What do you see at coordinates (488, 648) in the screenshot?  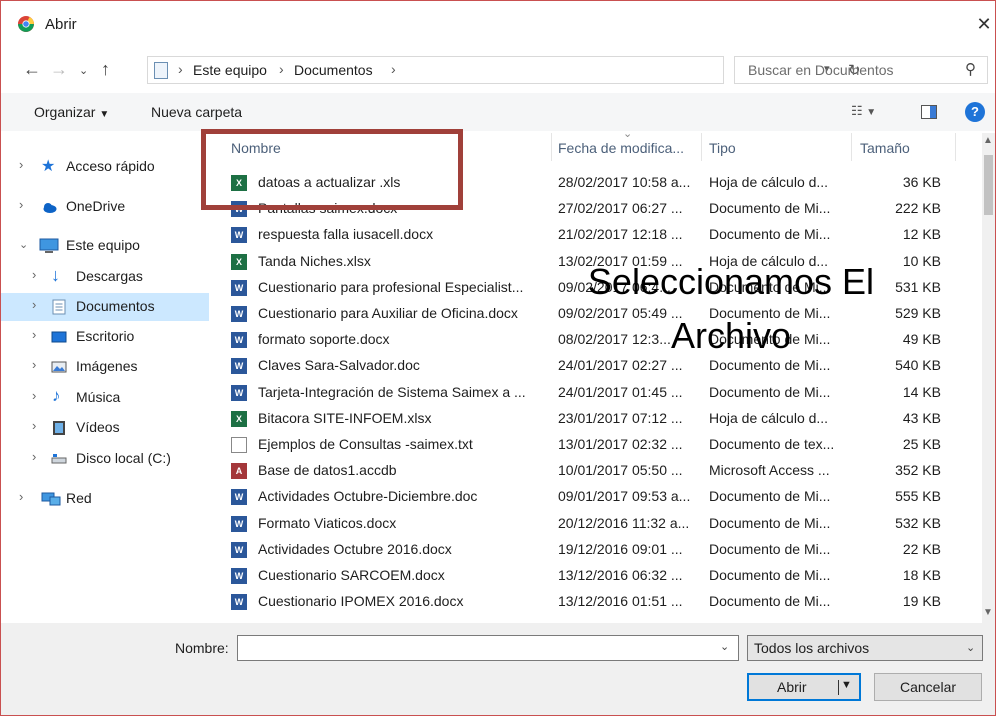 I see `filename-input` at bounding box center [488, 648].